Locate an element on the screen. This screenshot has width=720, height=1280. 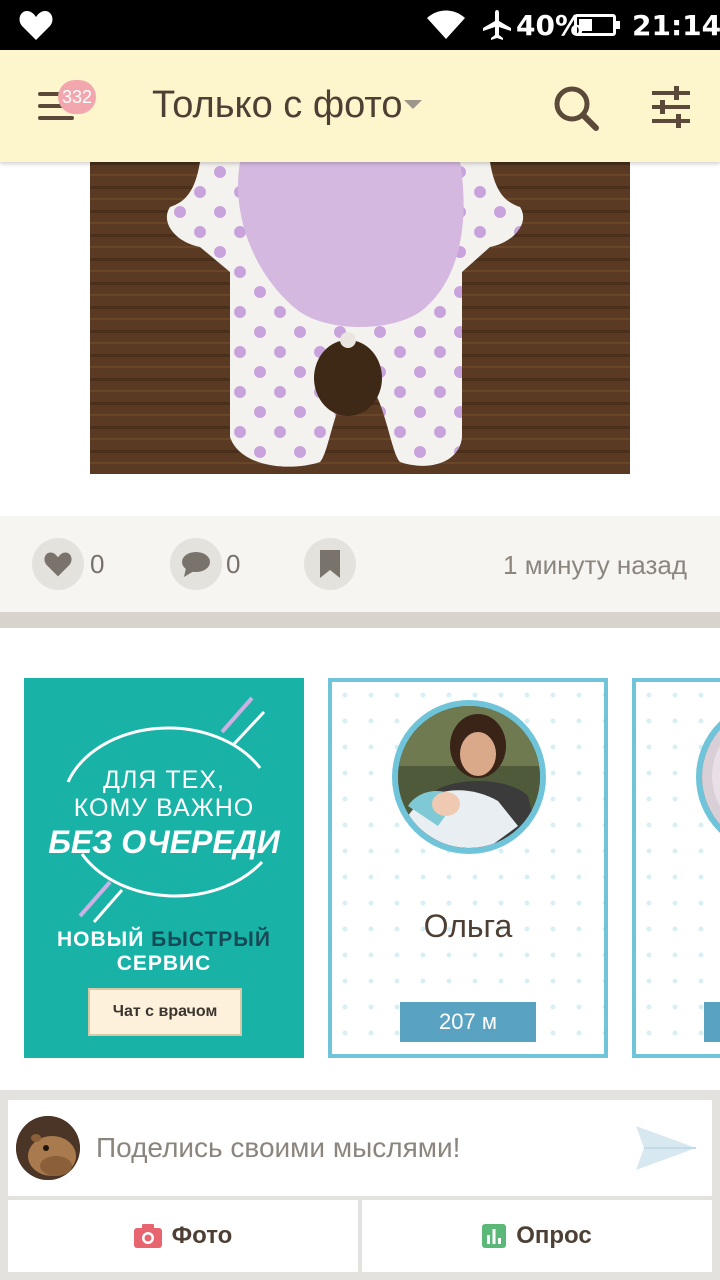
like-count: 0 is located at coordinates (97, 564).